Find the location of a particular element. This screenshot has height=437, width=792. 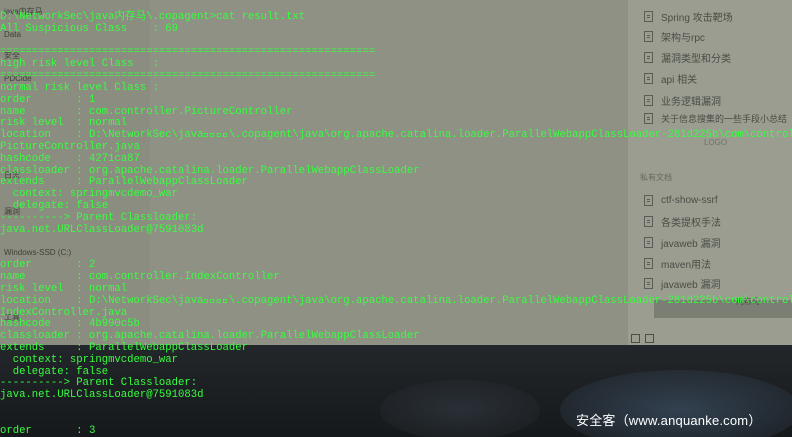

terminal-line: high risk level Class : is located at coordinates (79, 64).